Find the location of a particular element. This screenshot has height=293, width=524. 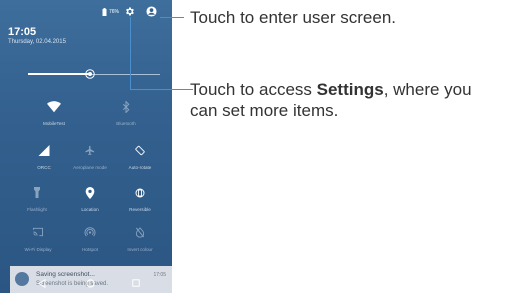

tile-label: Auto-rotate is located at coordinates (140, 167).